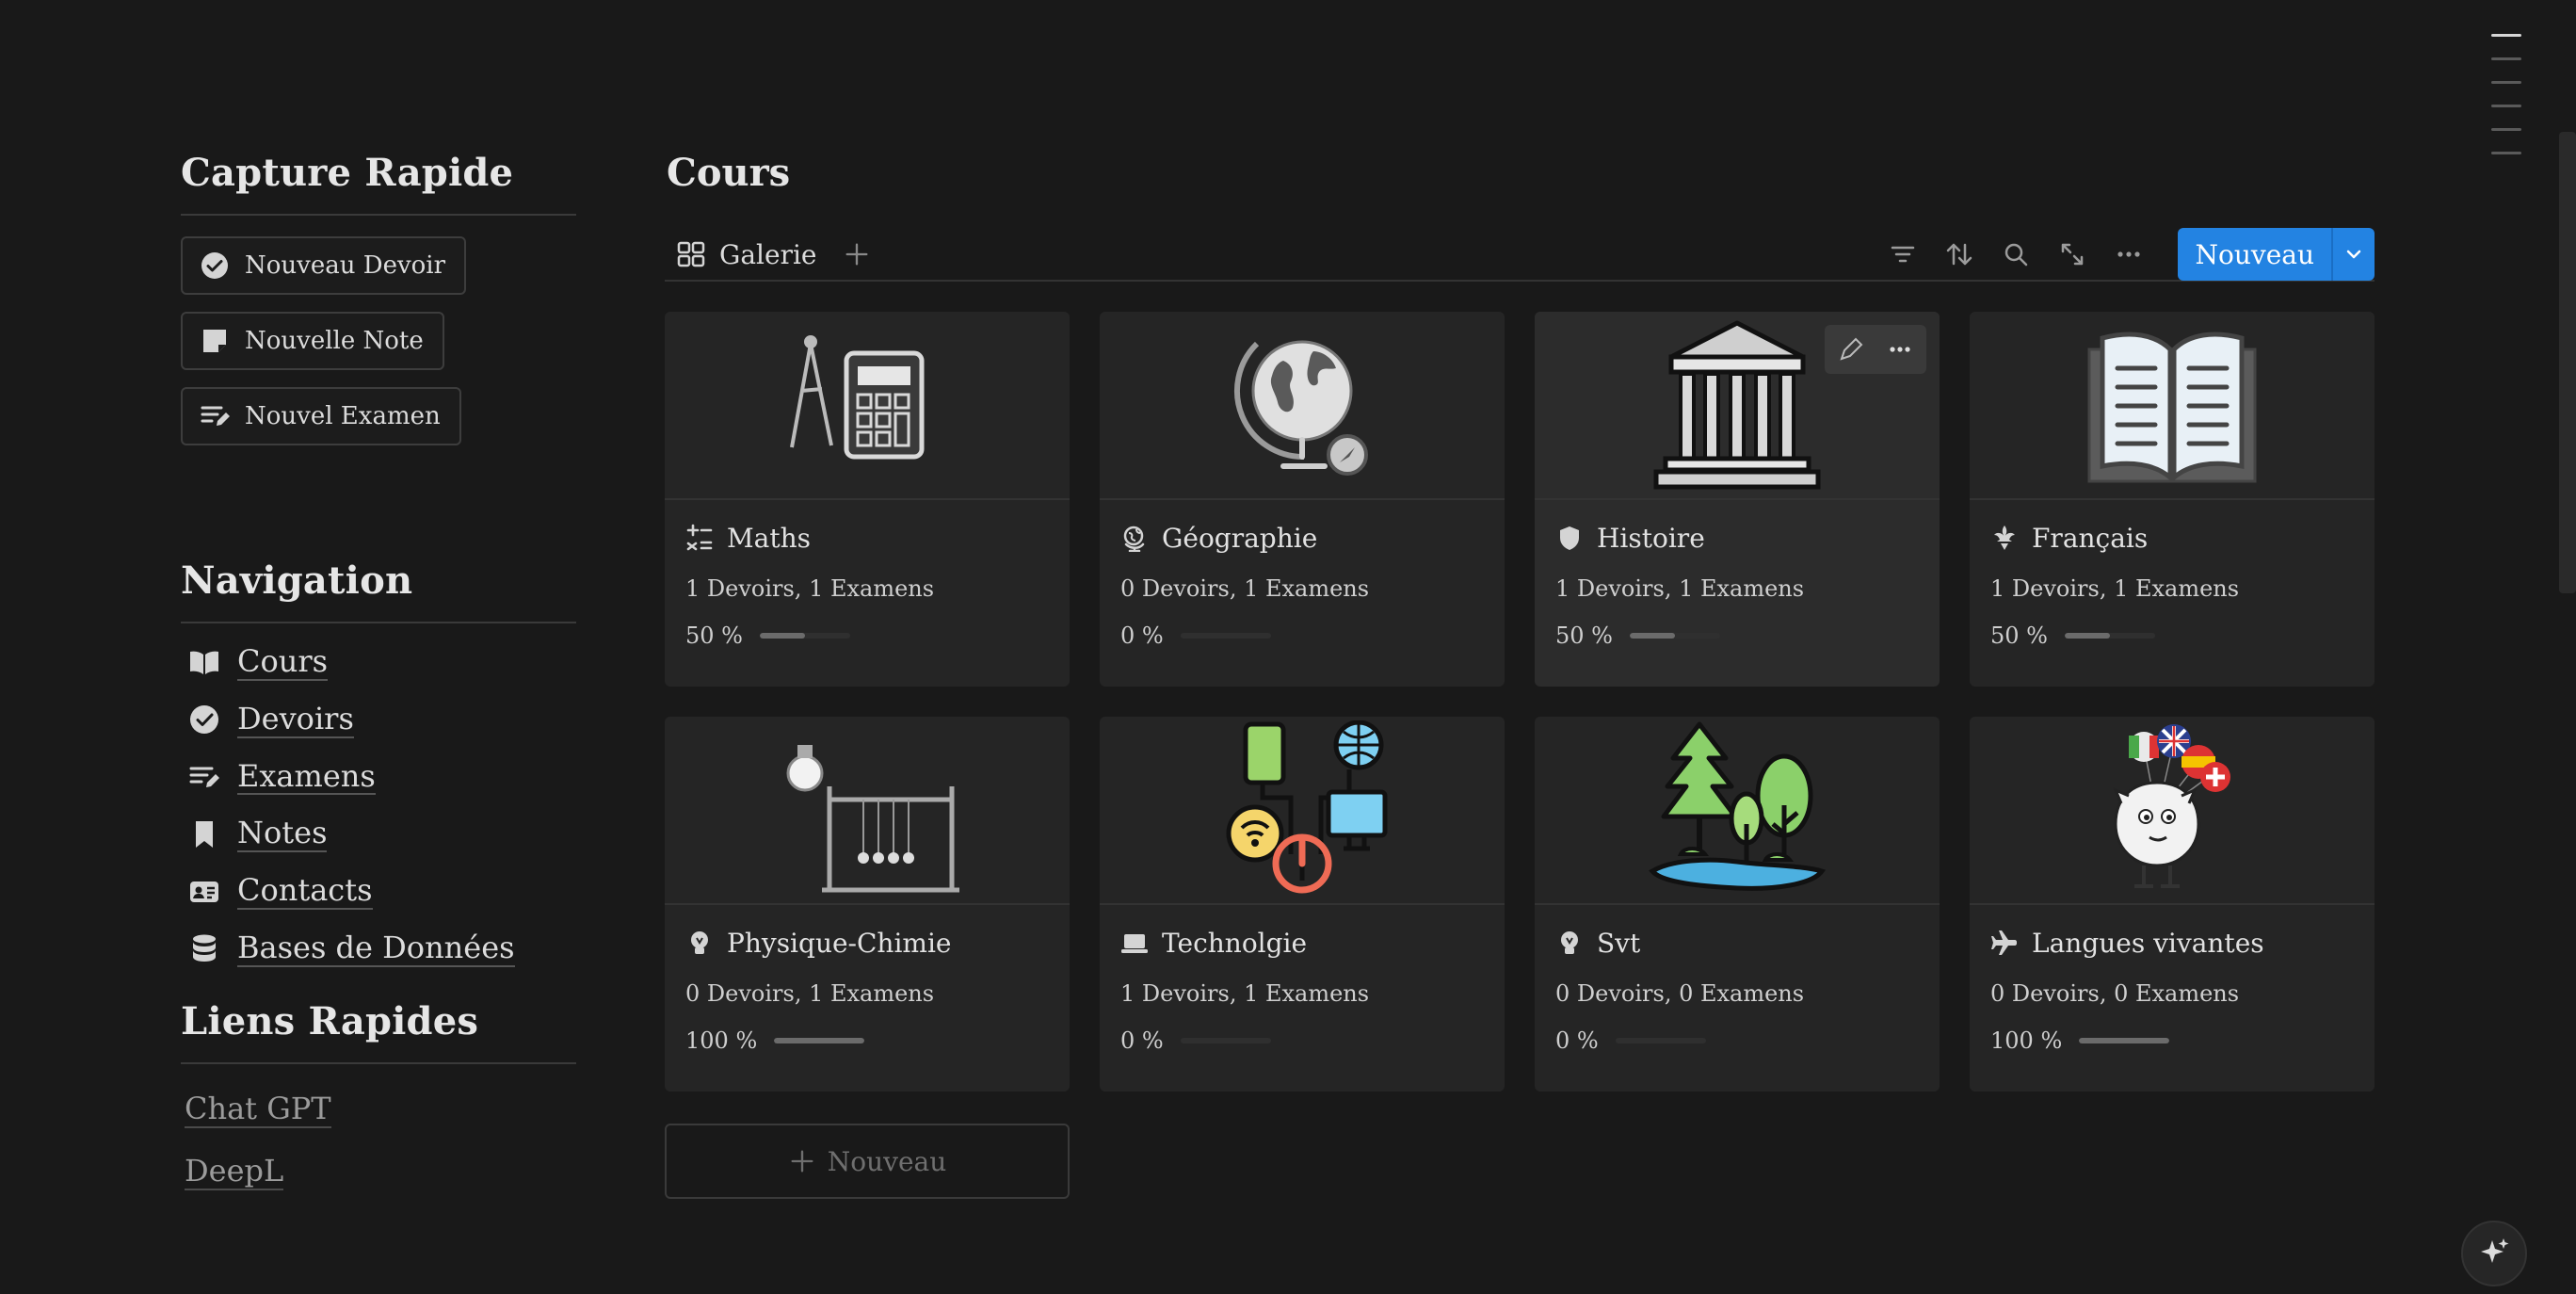 The image size is (2576, 1294). I want to click on math-operators-icon, so click(699, 537).